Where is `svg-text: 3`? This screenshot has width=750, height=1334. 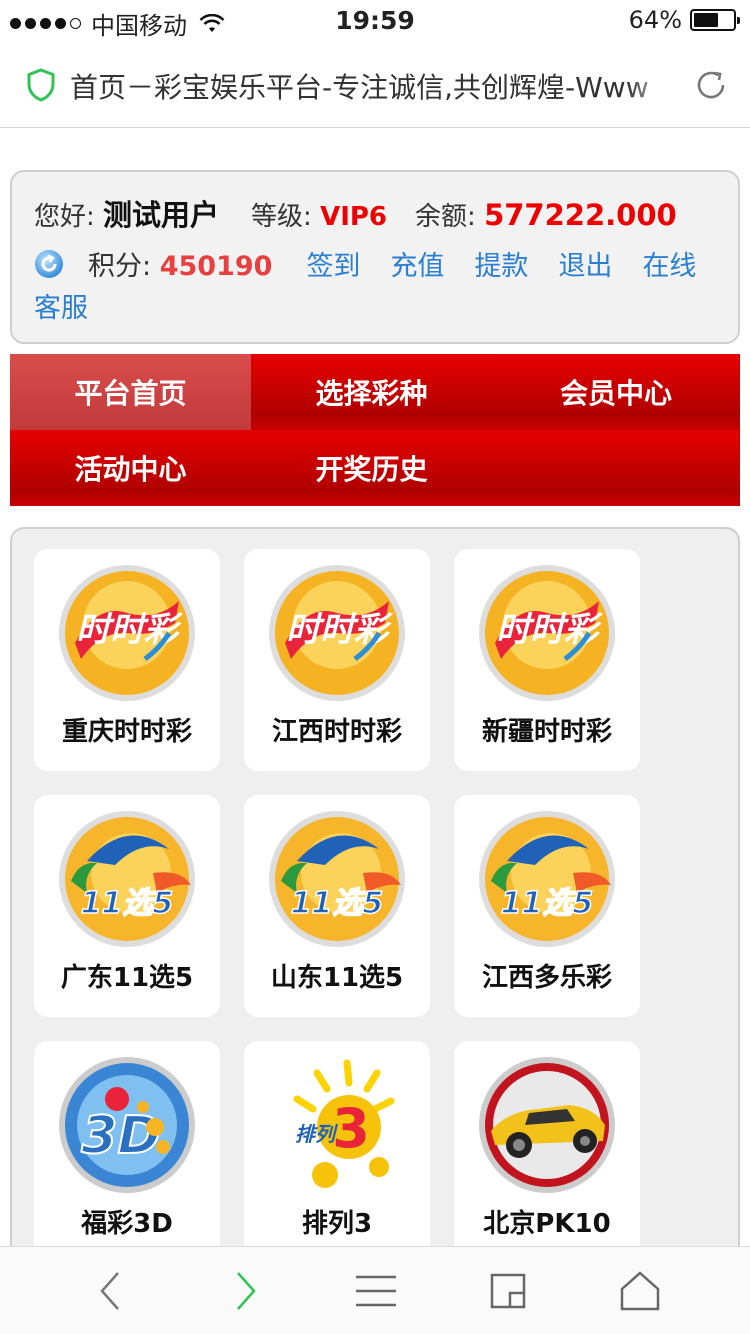
svg-text: 3 is located at coordinates (351, 1128).